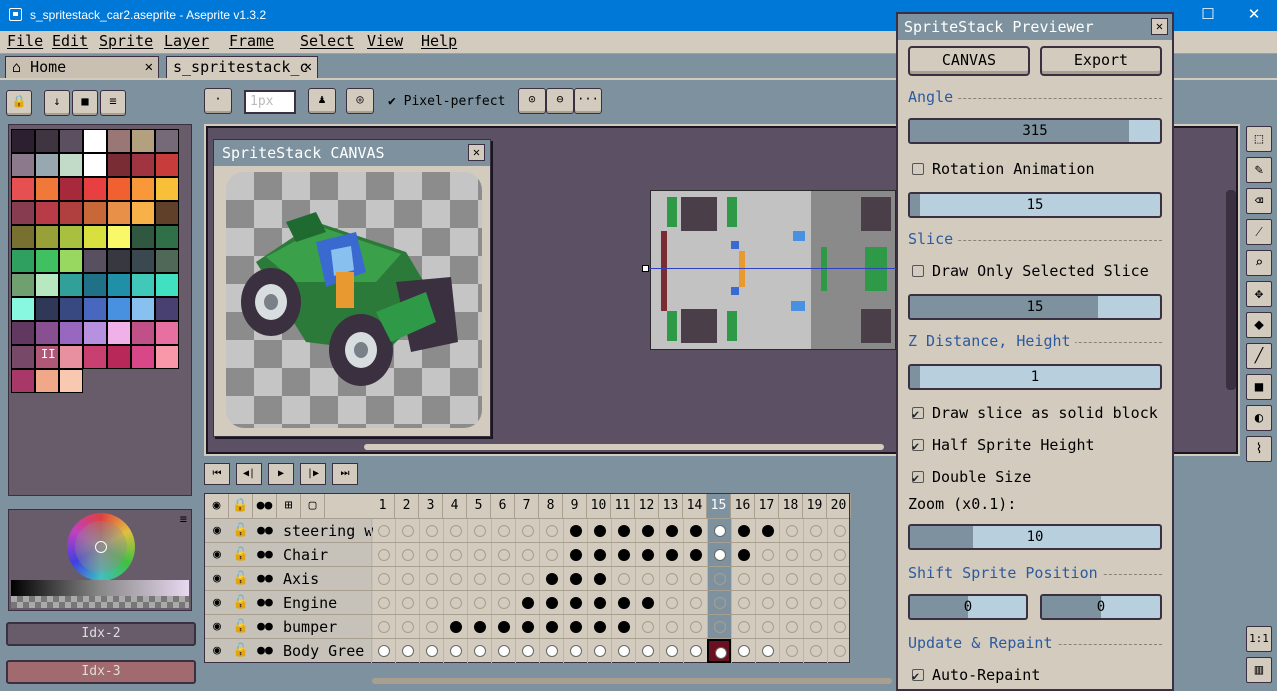 The height and width of the screenshot is (691, 1277). Describe the element at coordinates (839, 506) in the screenshot. I see `frame-header: 20` at that location.